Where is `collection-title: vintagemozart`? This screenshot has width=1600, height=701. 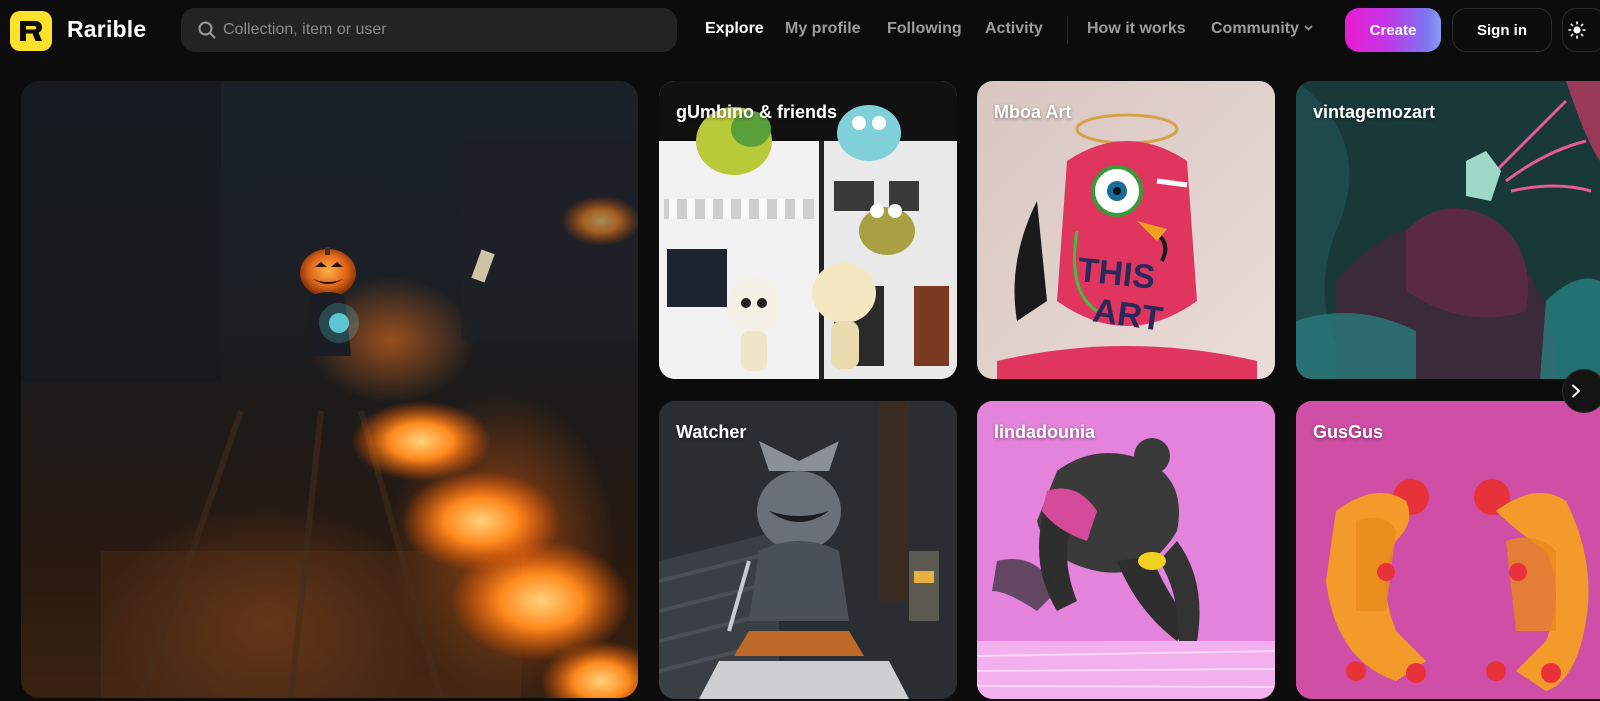 collection-title: vintagemozart is located at coordinates (1374, 112).